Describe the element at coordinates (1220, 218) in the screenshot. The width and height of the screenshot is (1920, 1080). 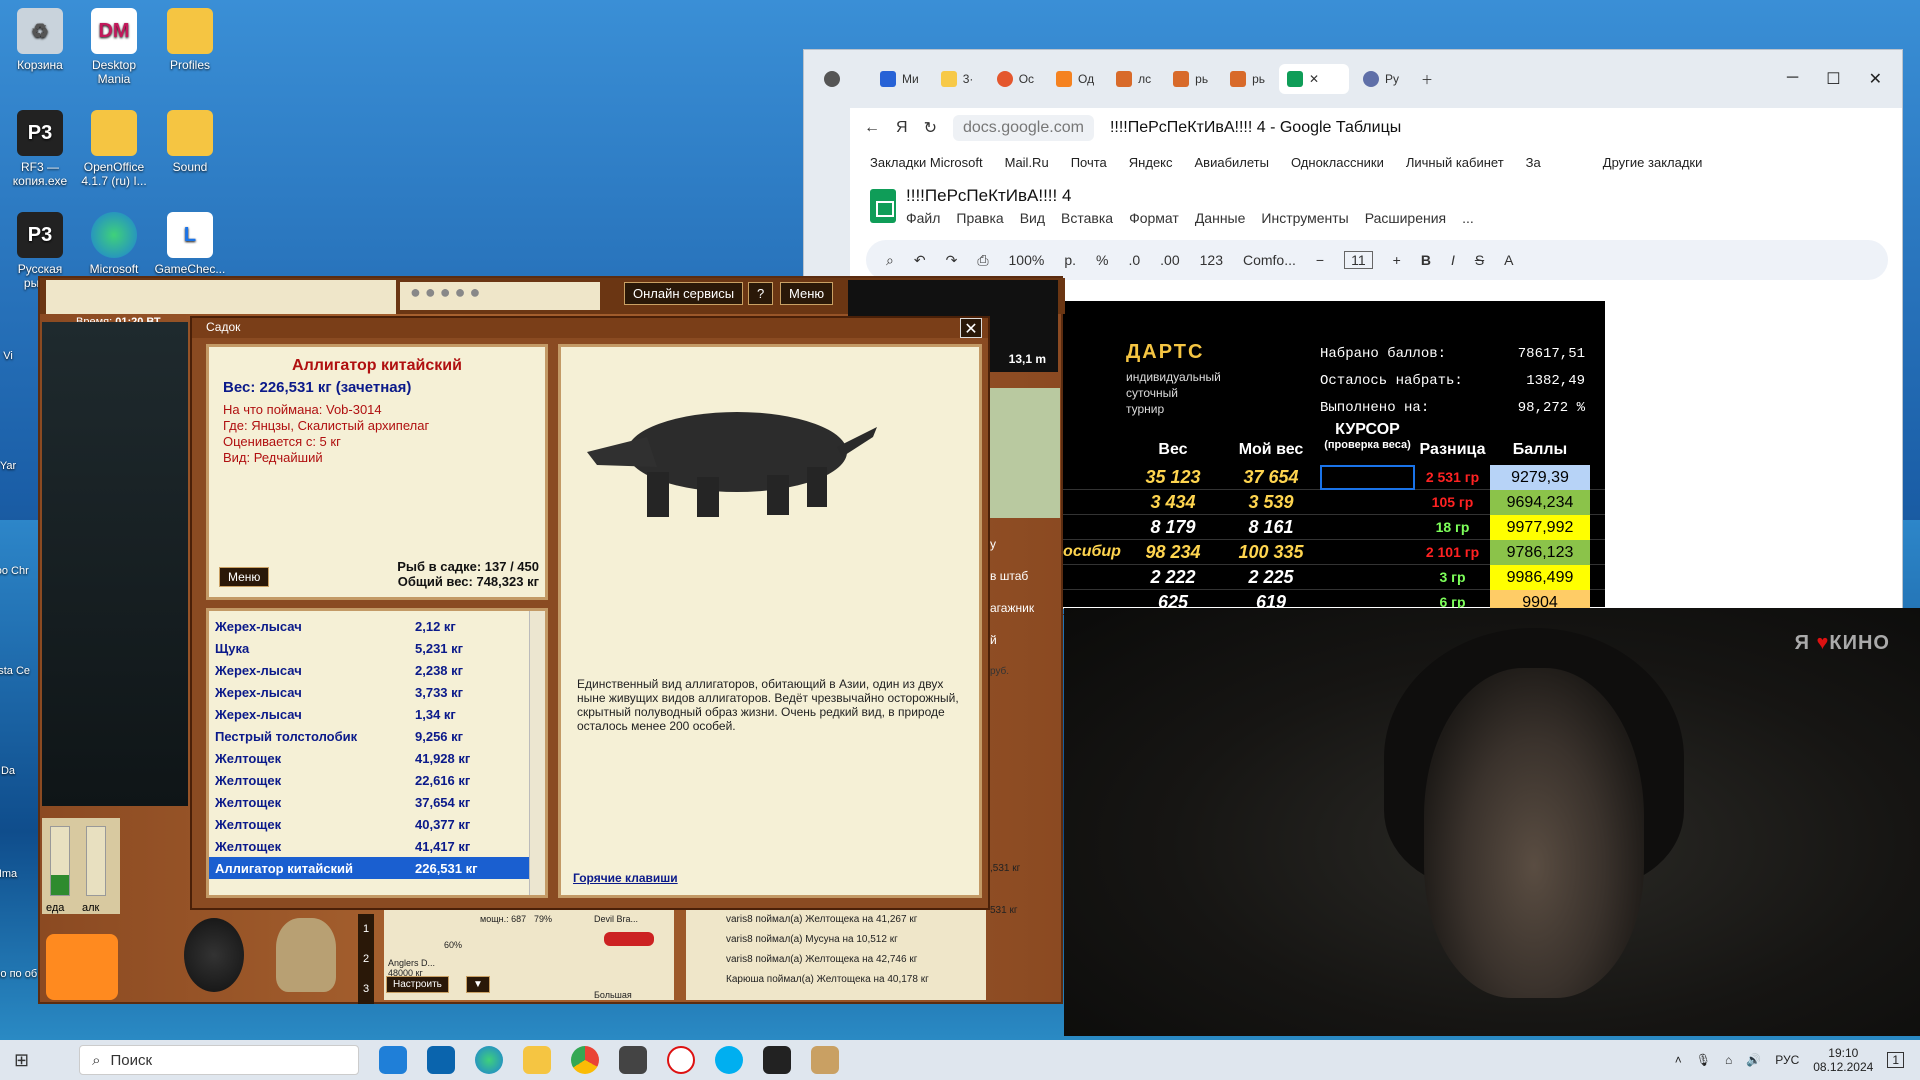
I see `menu-data: Данные` at that location.